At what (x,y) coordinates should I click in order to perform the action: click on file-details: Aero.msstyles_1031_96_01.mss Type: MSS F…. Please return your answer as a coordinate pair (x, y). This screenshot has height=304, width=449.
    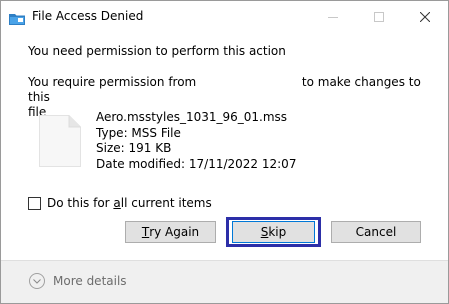
    Looking at the image, I should click on (196, 141).